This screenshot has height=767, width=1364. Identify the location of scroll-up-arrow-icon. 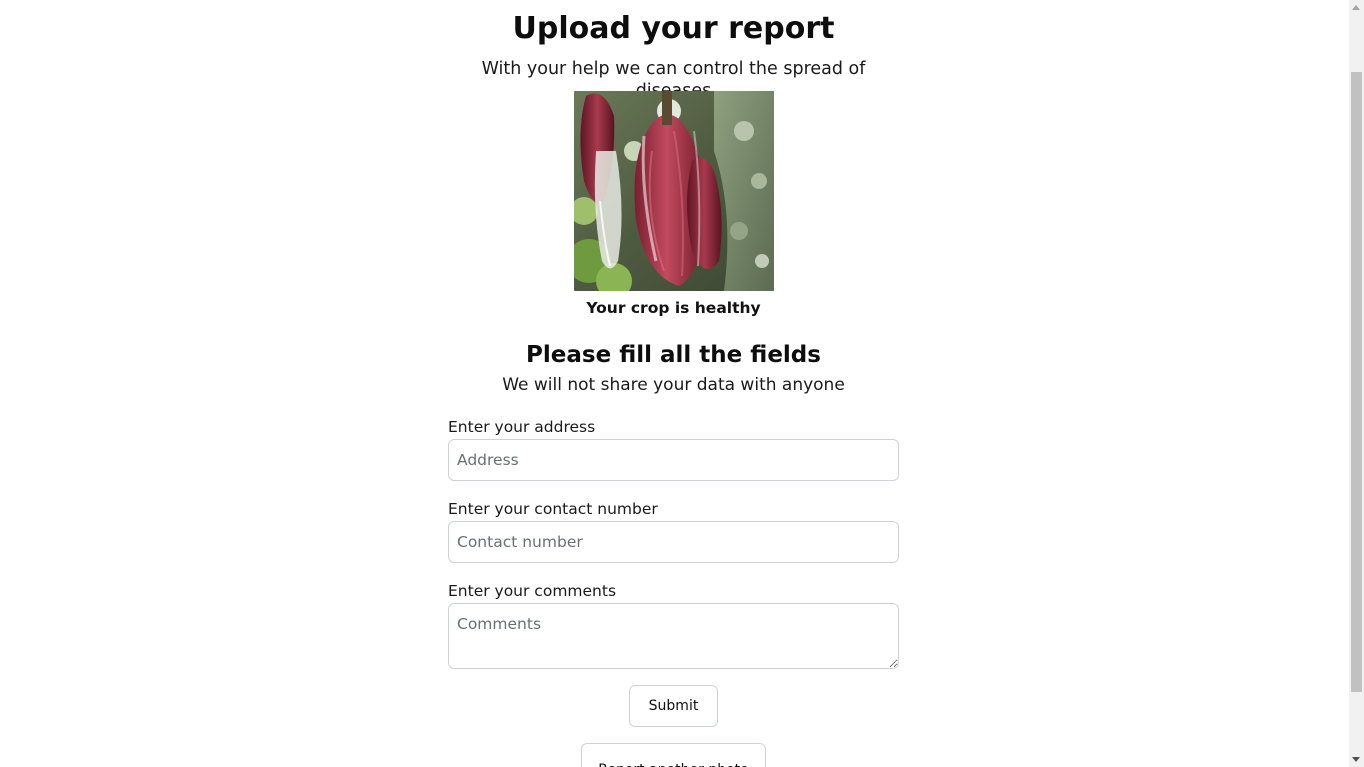
(1356, 7).